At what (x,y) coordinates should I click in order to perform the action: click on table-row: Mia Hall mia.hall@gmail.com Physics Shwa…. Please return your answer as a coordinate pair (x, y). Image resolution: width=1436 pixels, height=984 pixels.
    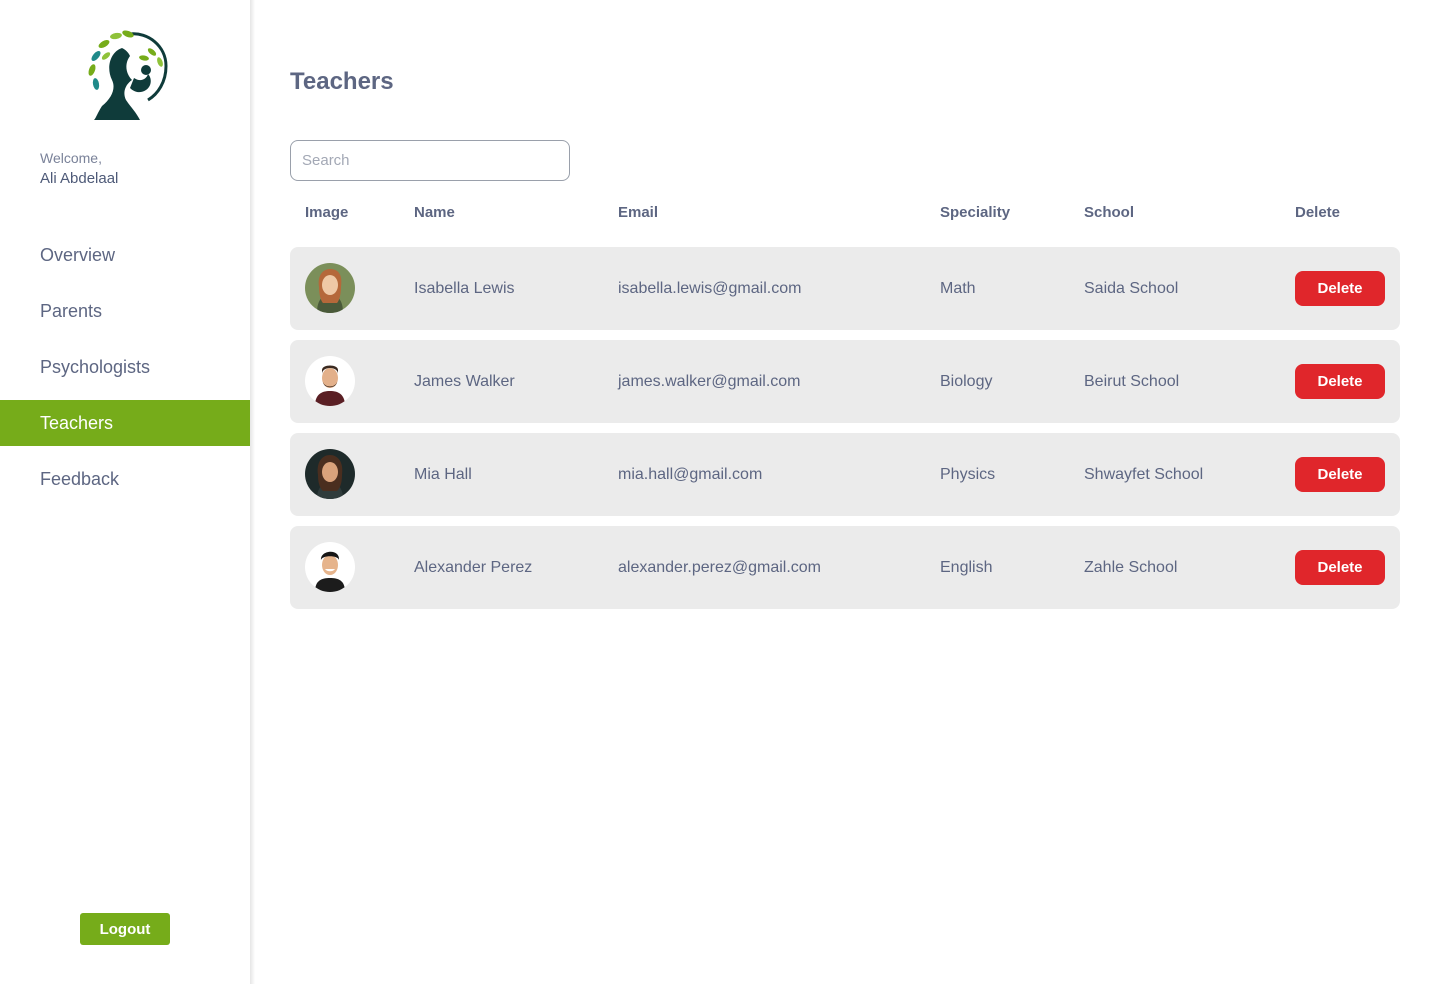
    Looking at the image, I should click on (845, 474).